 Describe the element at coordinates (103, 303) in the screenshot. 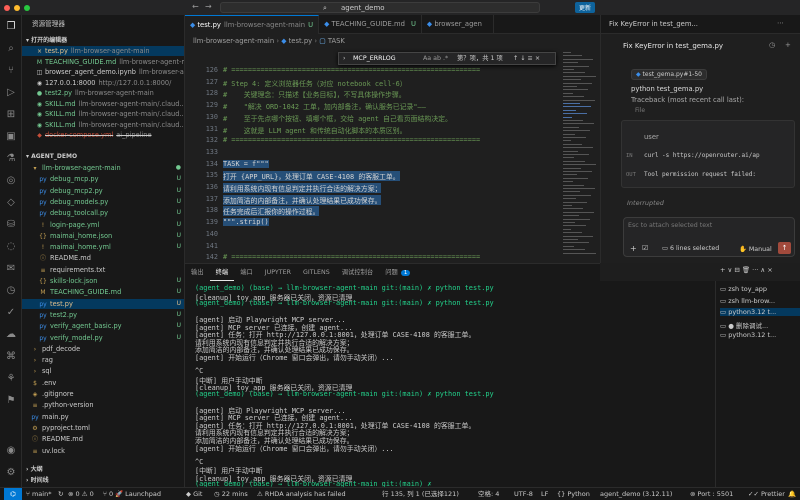

I see `tree-item: py test.py U` at that location.